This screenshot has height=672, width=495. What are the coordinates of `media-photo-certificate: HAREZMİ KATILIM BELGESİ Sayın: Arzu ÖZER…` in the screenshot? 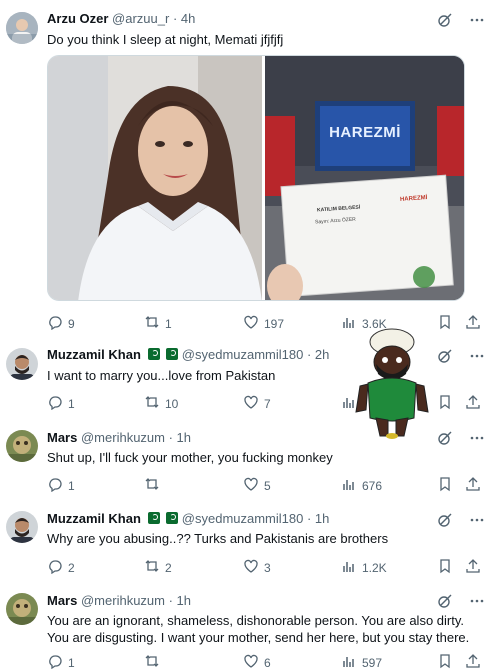 It's located at (364, 178).